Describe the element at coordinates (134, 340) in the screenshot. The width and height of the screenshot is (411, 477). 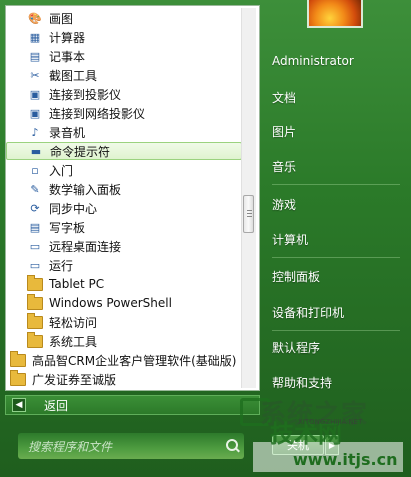
I see `program-item: 系统工具` at that location.